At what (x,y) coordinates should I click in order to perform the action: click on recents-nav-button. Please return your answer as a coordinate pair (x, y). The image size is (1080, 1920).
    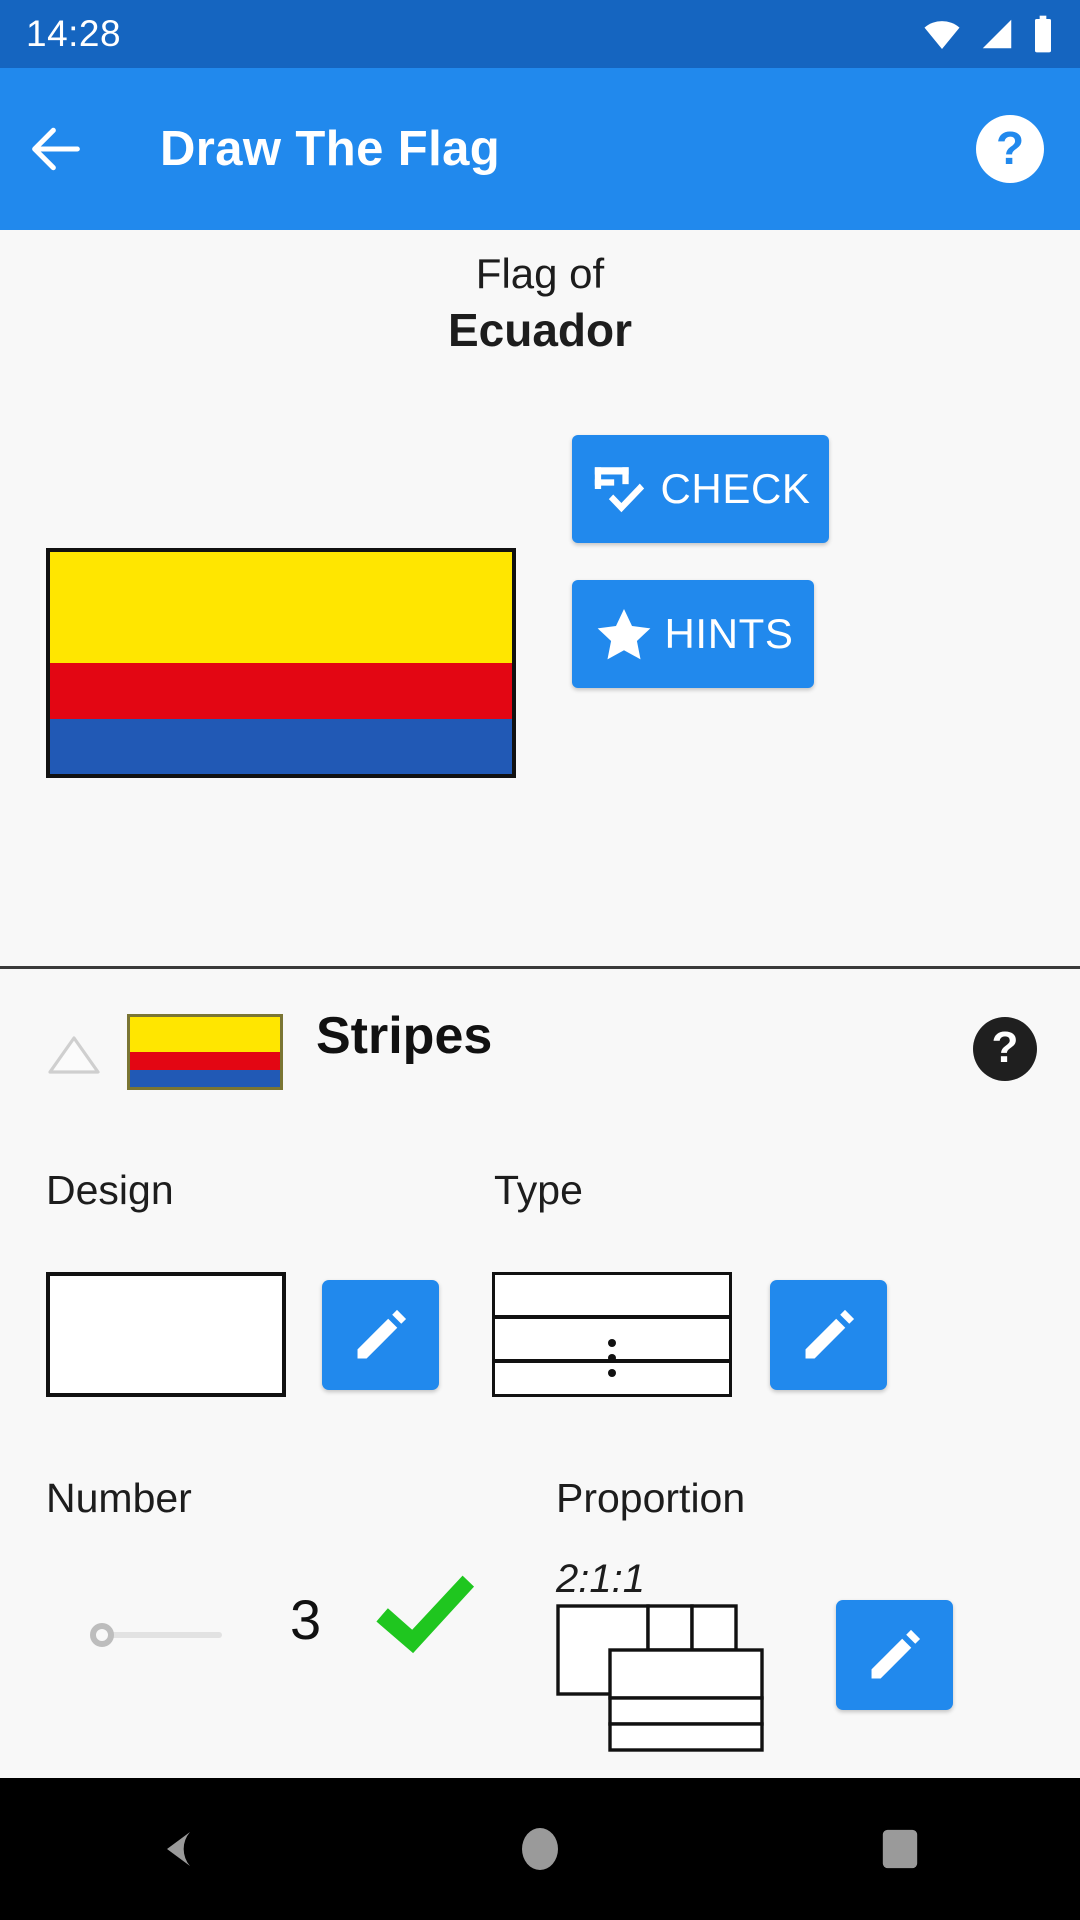
    Looking at the image, I should click on (900, 1849).